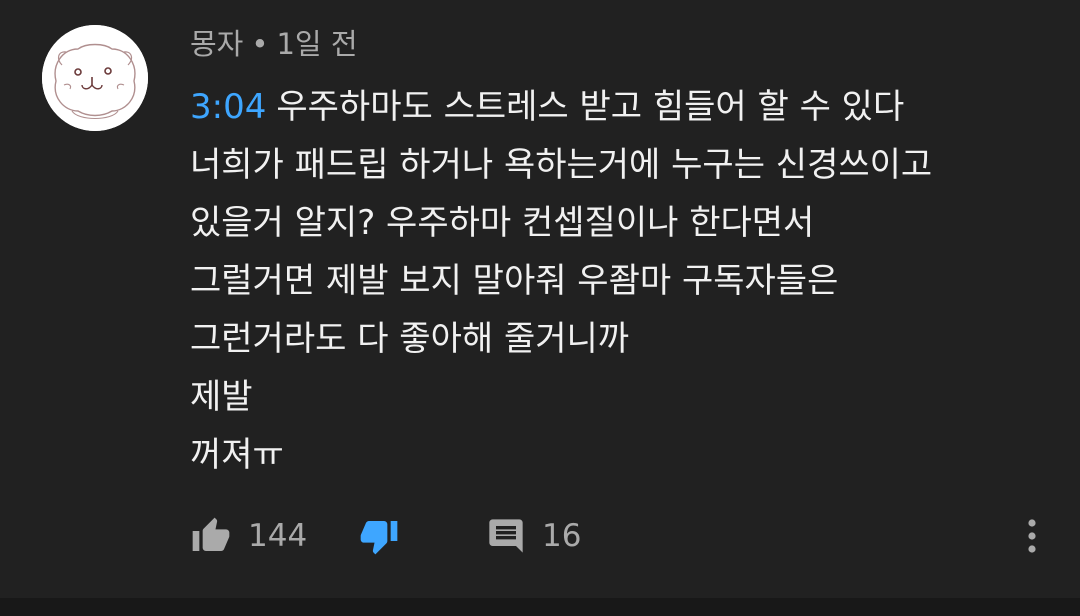 The height and width of the screenshot is (616, 1080). What do you see at coordinates (590, 107) in the screenshot?
I see `comment-line-text: 우주하마도 스트레스 받고 힘들어 할 수 있다` at bounding box center [590, 107].